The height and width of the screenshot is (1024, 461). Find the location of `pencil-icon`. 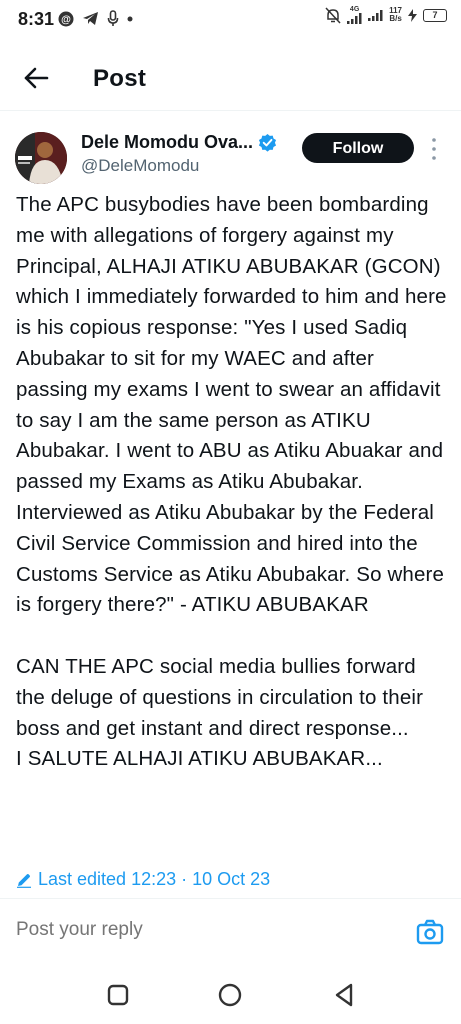

pencil-icon is located at coordinates (24, 880).